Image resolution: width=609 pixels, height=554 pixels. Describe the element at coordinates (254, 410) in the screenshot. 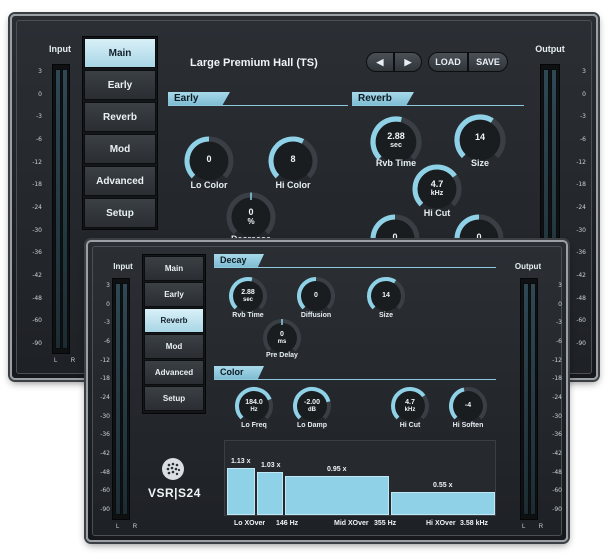

I see `lo-freq-unit: Hz` at that location.